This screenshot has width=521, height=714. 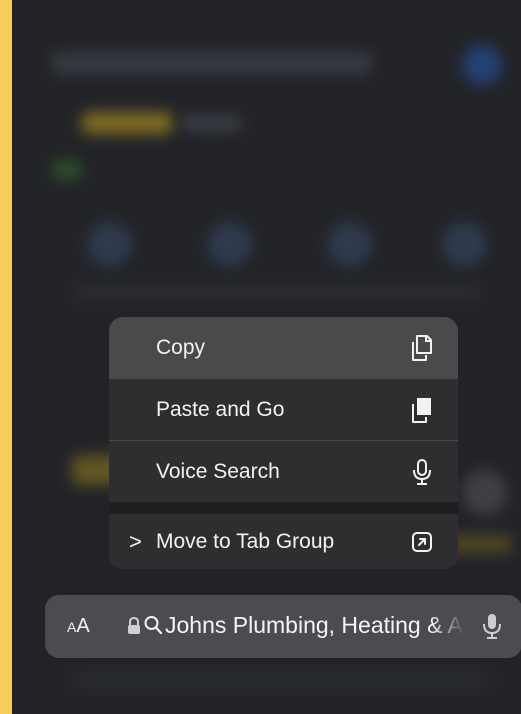 I want to click on text-size-small-a: A, so click(x=72, y=627).